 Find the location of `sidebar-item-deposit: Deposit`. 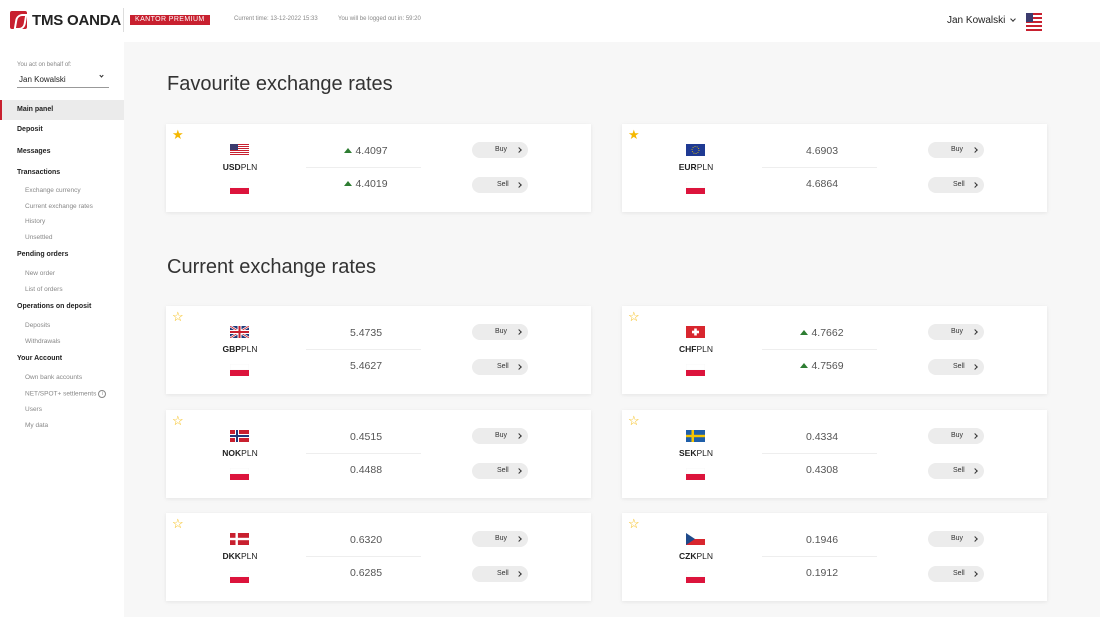

sidebar-item-deposit: Deposit is located at coordinates (62, 129).